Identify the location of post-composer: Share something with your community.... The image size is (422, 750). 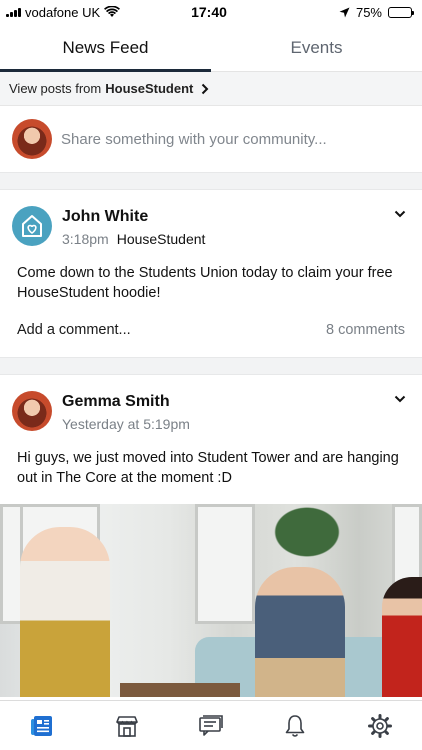
(211, 139).